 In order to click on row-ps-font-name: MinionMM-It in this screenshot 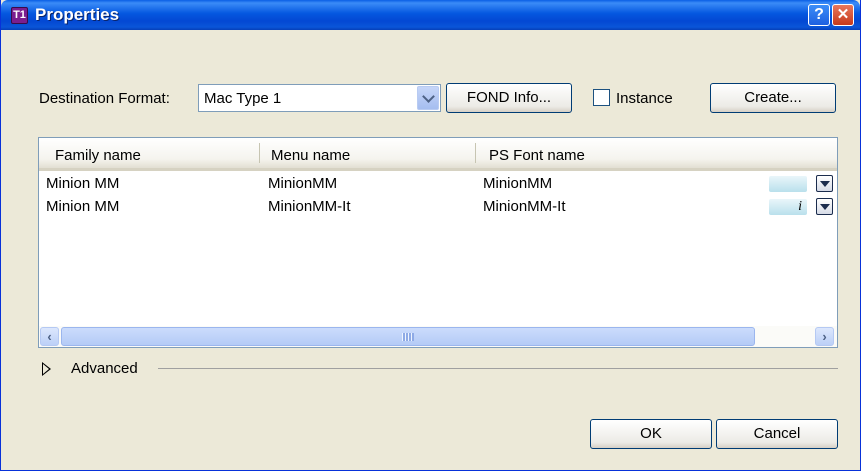, I will do `click(524, 206)`.